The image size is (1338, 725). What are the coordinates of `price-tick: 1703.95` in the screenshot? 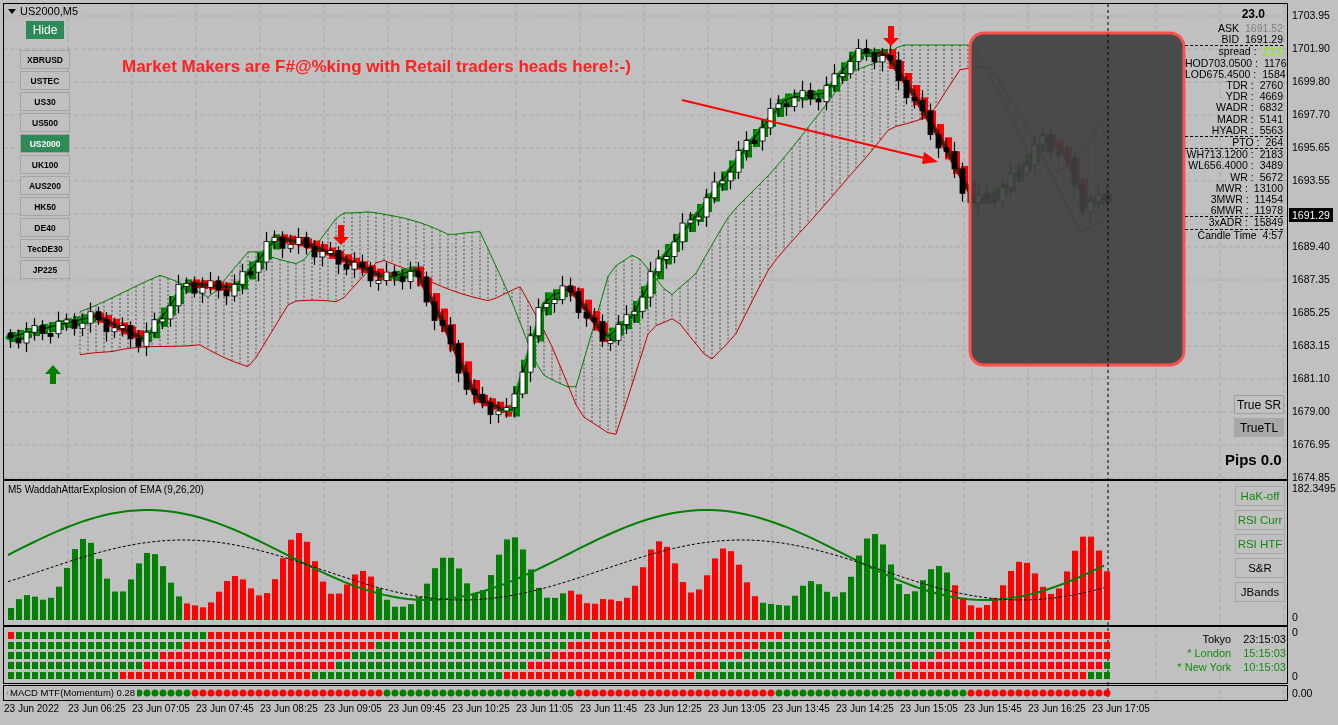 It's located at (1311, 15).